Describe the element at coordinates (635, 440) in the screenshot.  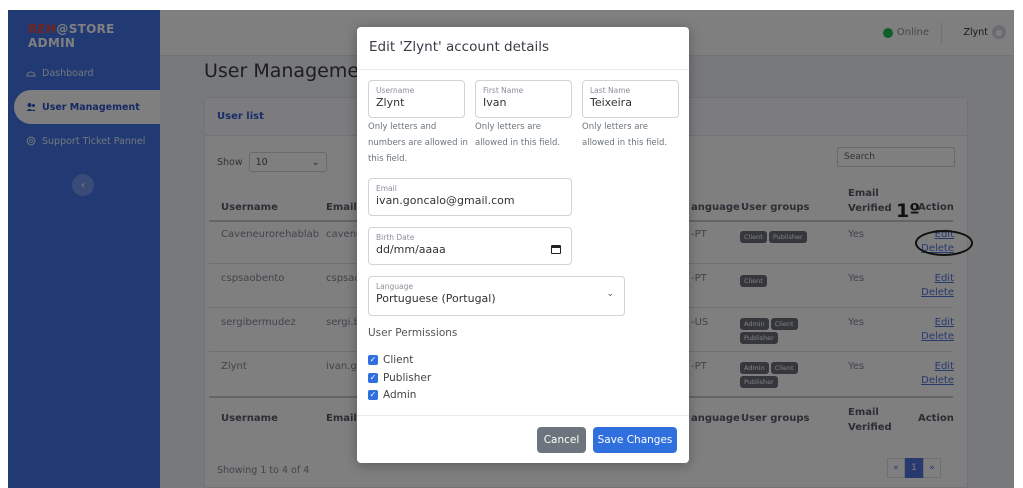
I see `save-changes-button: Save Changes` at that location.